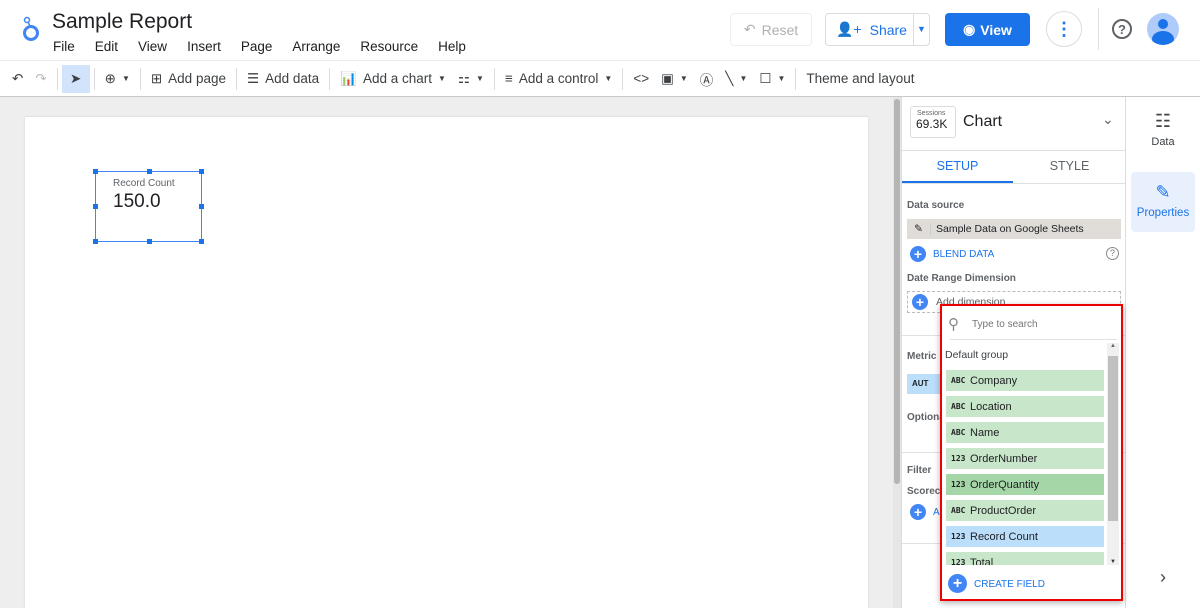  I want to click on scorecard-label: Record Count, so click(144, 183).